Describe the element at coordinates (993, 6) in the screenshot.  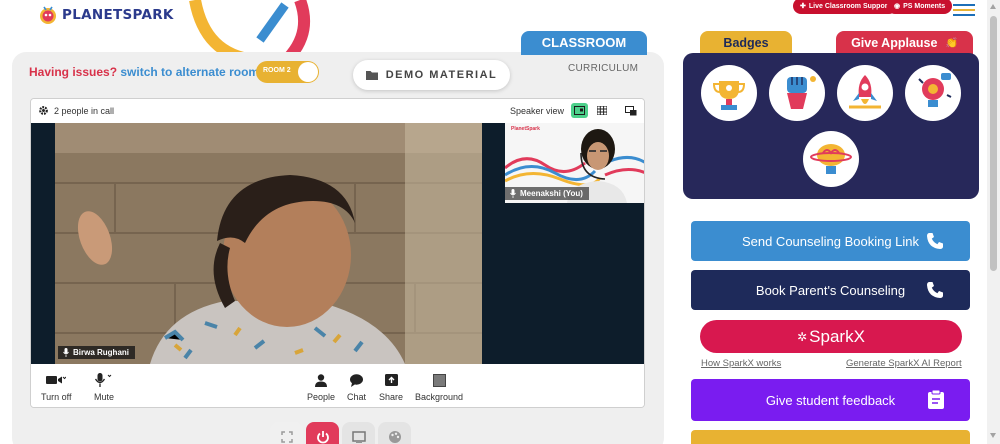
I see `scroll-up-arrow-icon` at that location.